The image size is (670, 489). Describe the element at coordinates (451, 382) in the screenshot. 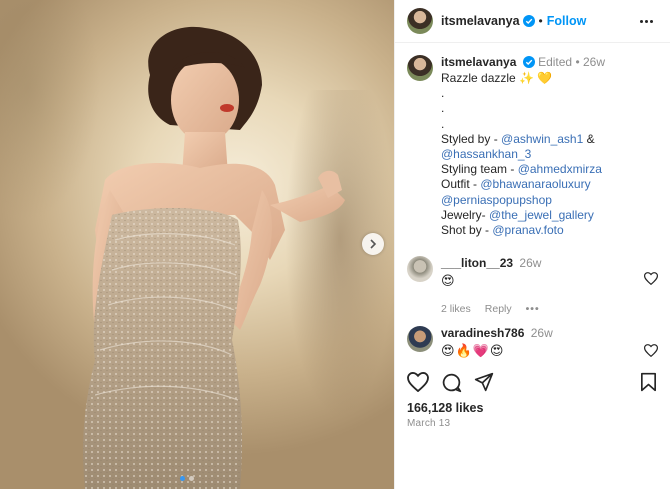

I see `comment-bubble-icon` at that location.